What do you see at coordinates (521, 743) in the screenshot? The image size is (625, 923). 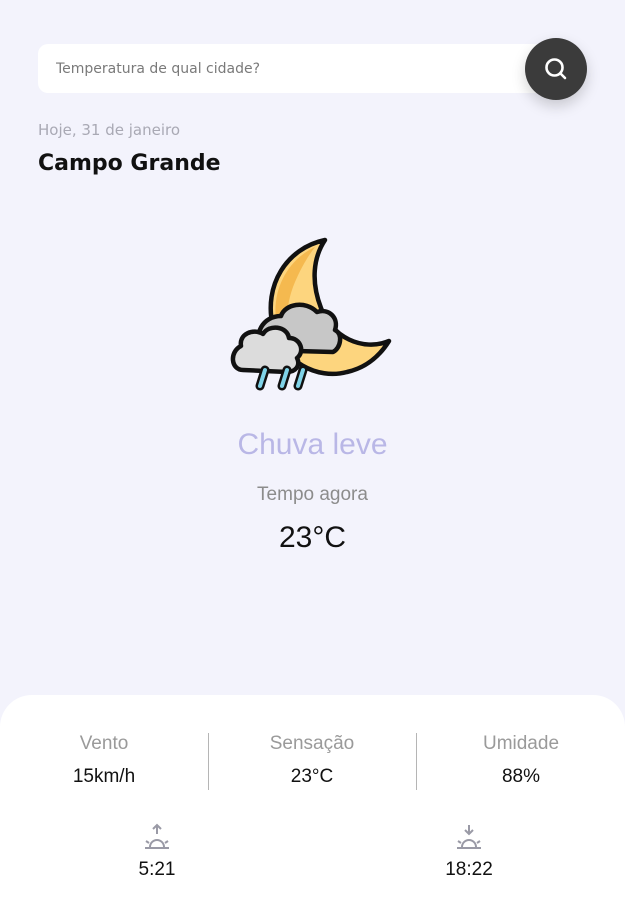 I see `humidity-label: Umidade` at bounding box center [521, 743].